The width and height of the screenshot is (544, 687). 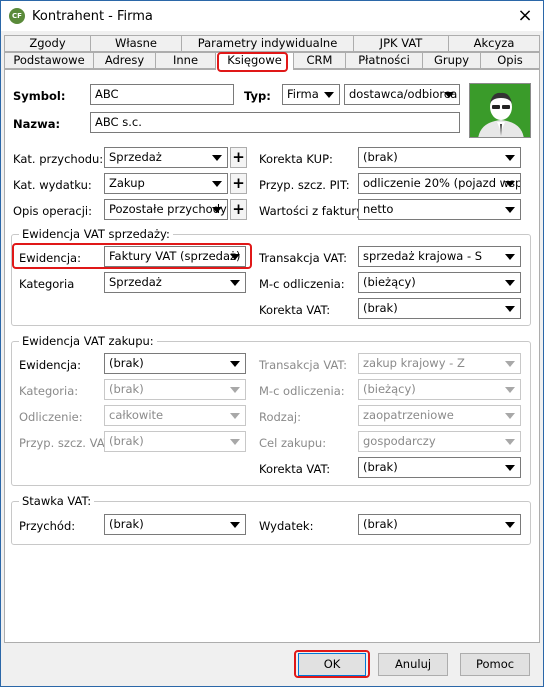 I want to click on rola-value: dostawca/odbiorca, so click(x=403, y=94).